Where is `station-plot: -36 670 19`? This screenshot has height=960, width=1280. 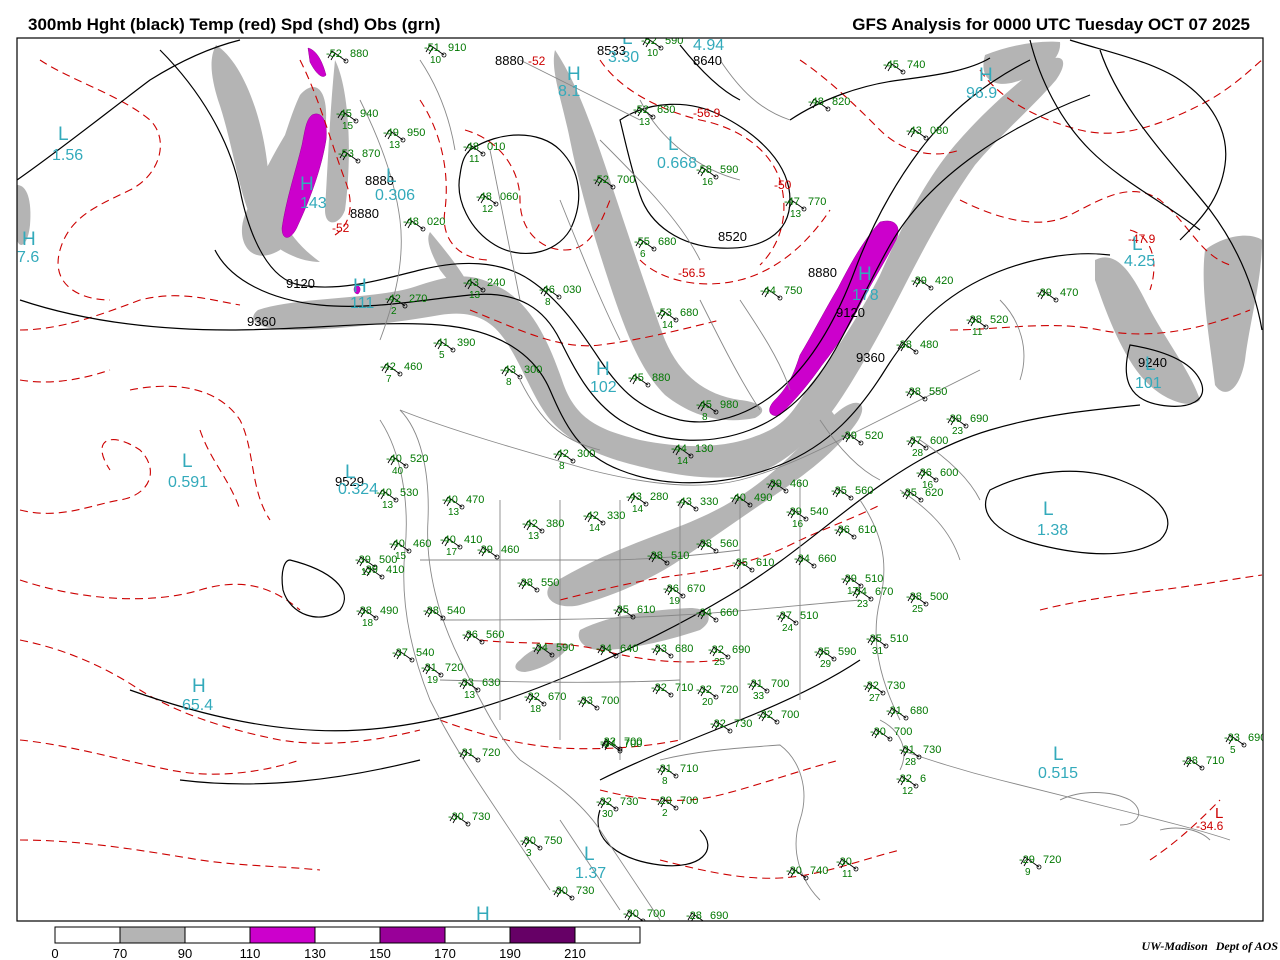
station-plot: -36 670 19 is located at coordinates (684, 595).